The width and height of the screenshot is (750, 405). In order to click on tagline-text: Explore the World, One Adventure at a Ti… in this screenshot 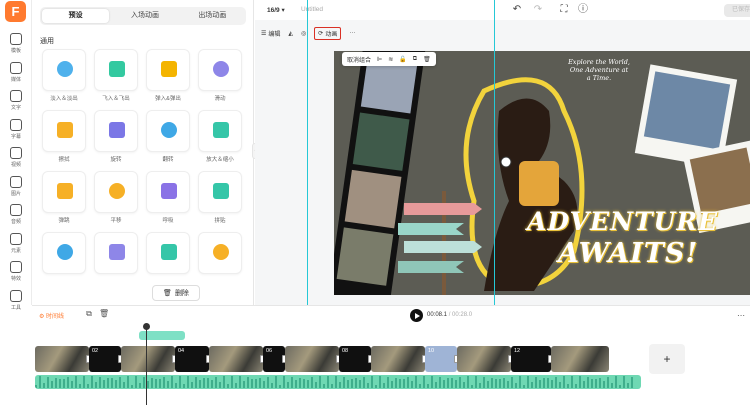, I will do `click(599, 70)`.